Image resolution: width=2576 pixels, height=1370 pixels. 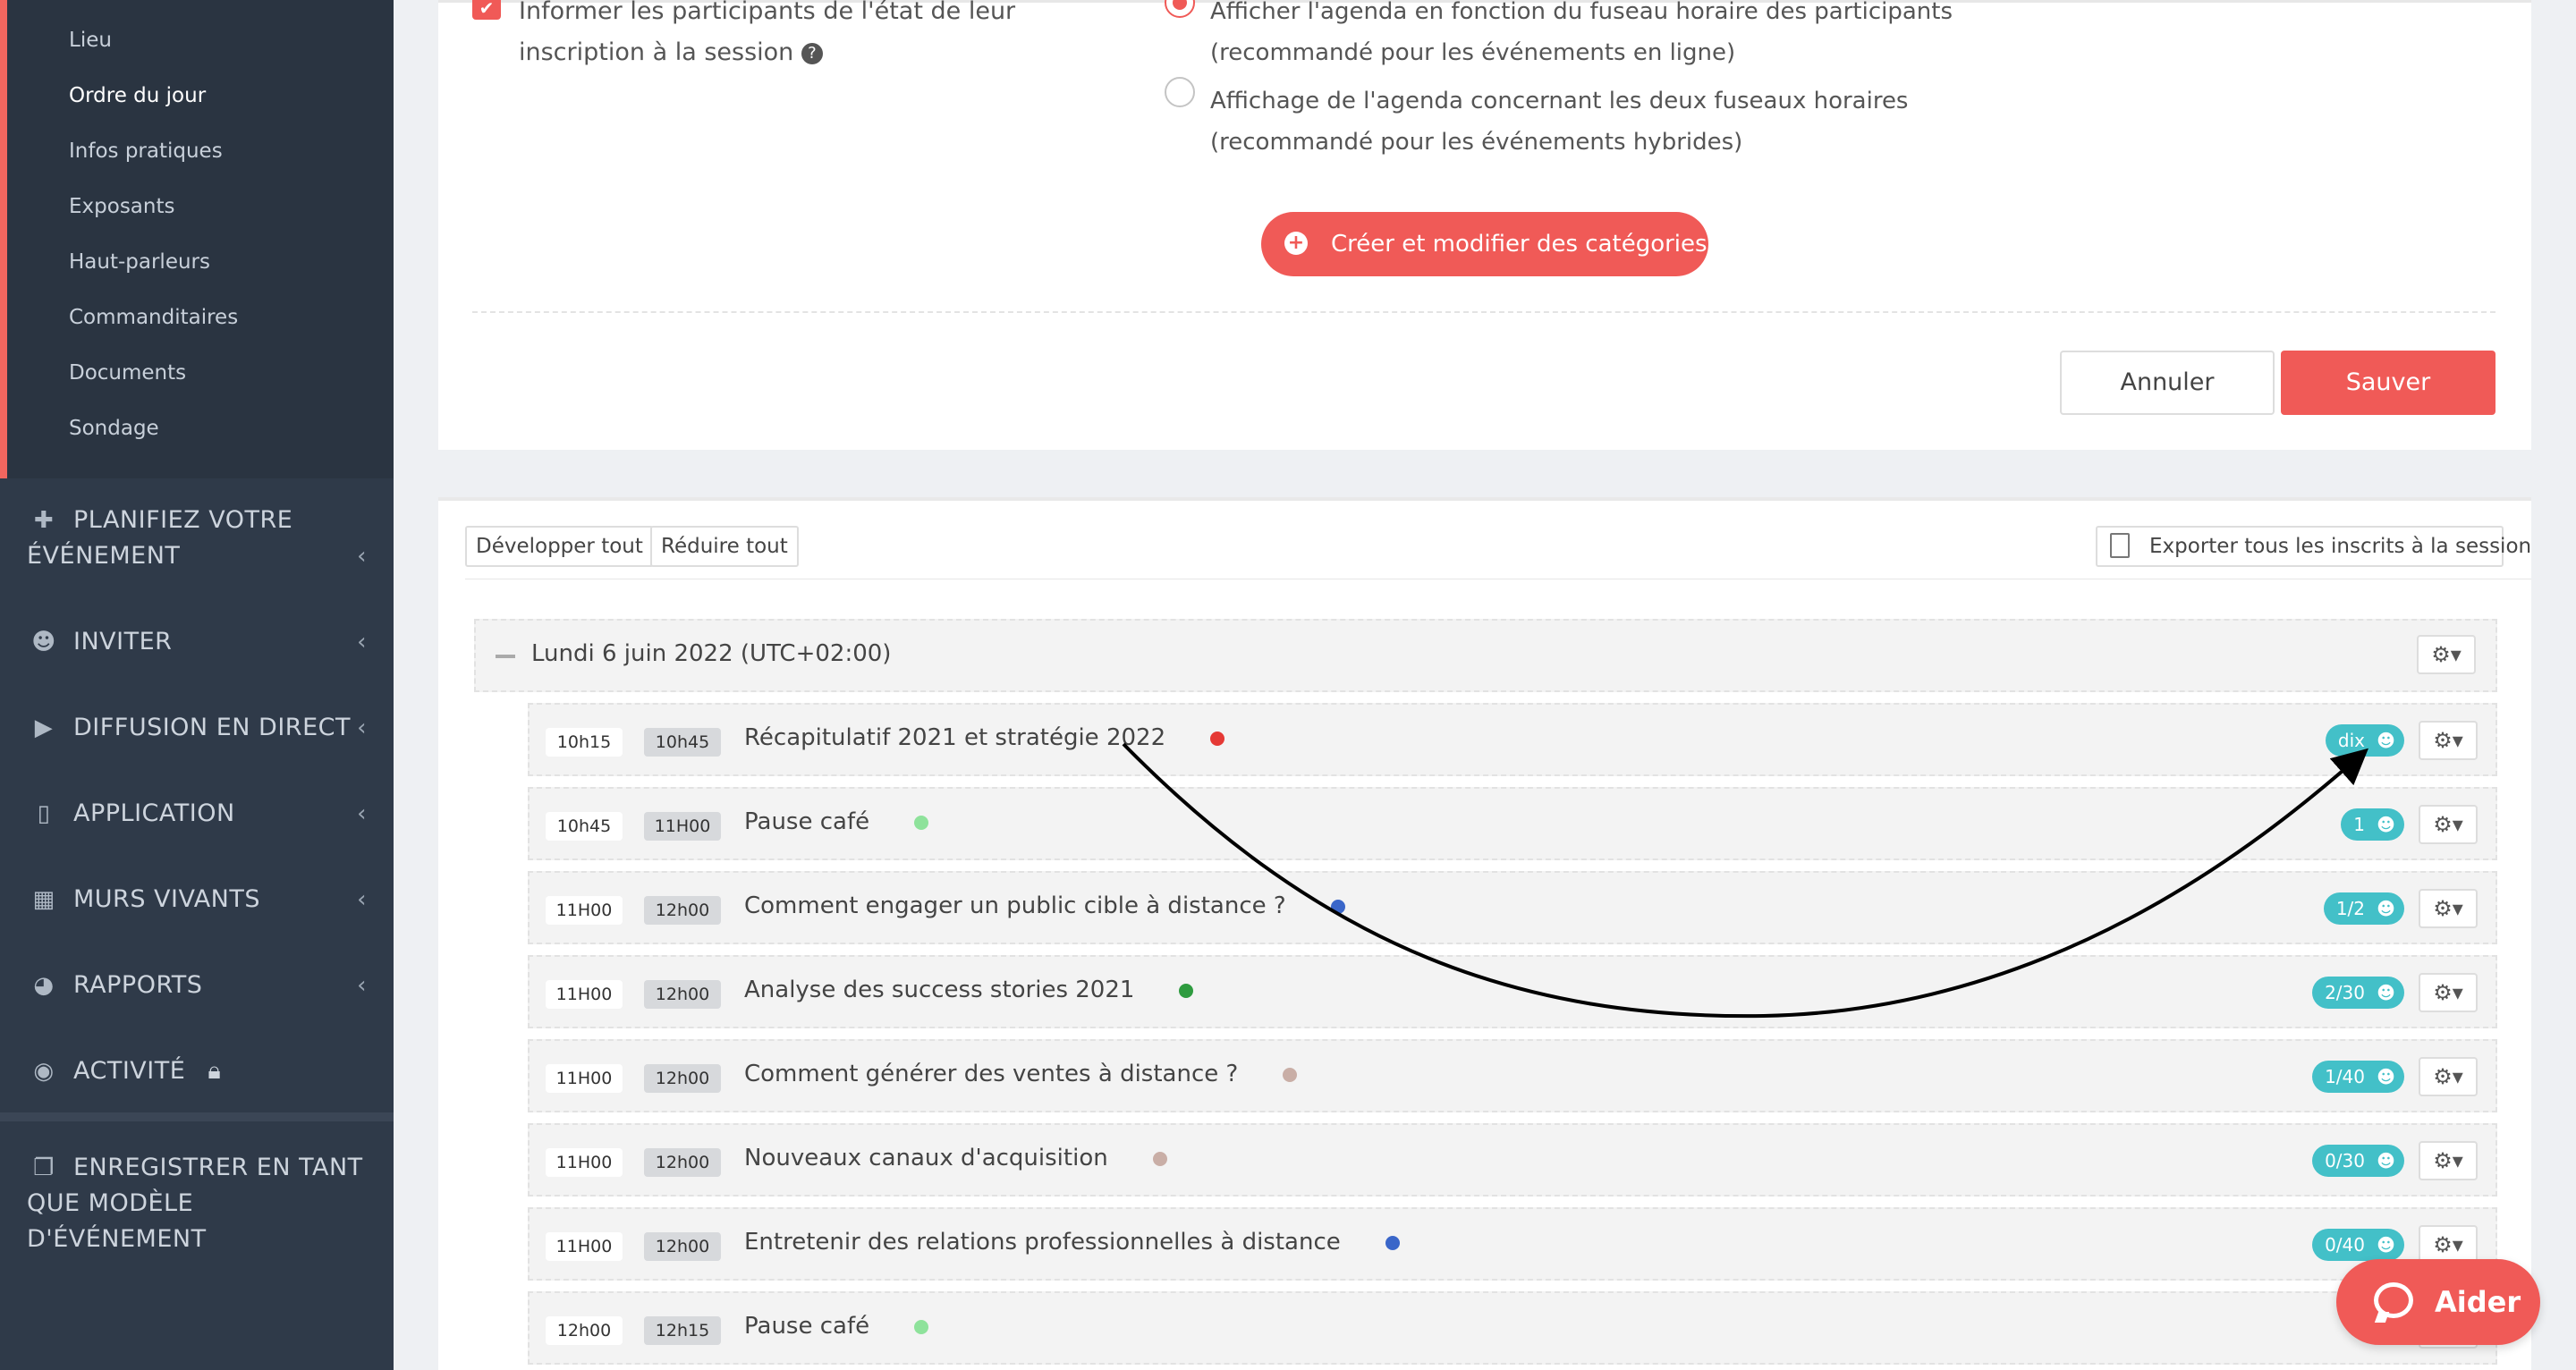 I want to click on sidebar-item-application: ▯ APPLICATION ‹, so click(x=197, y=814).